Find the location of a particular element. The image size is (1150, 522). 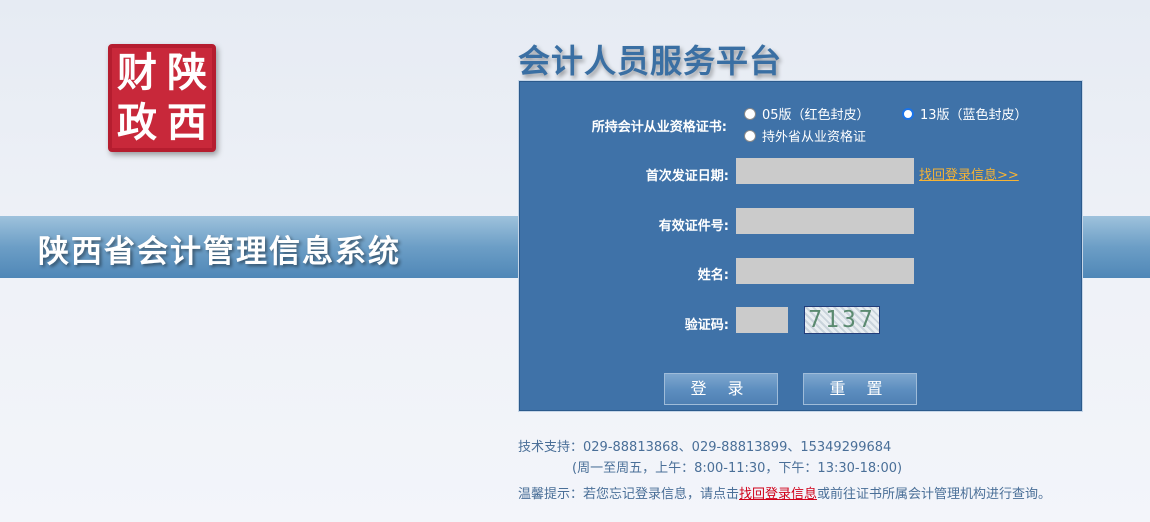

captcha-label: 验证码: is located at coordinates (706, 325).